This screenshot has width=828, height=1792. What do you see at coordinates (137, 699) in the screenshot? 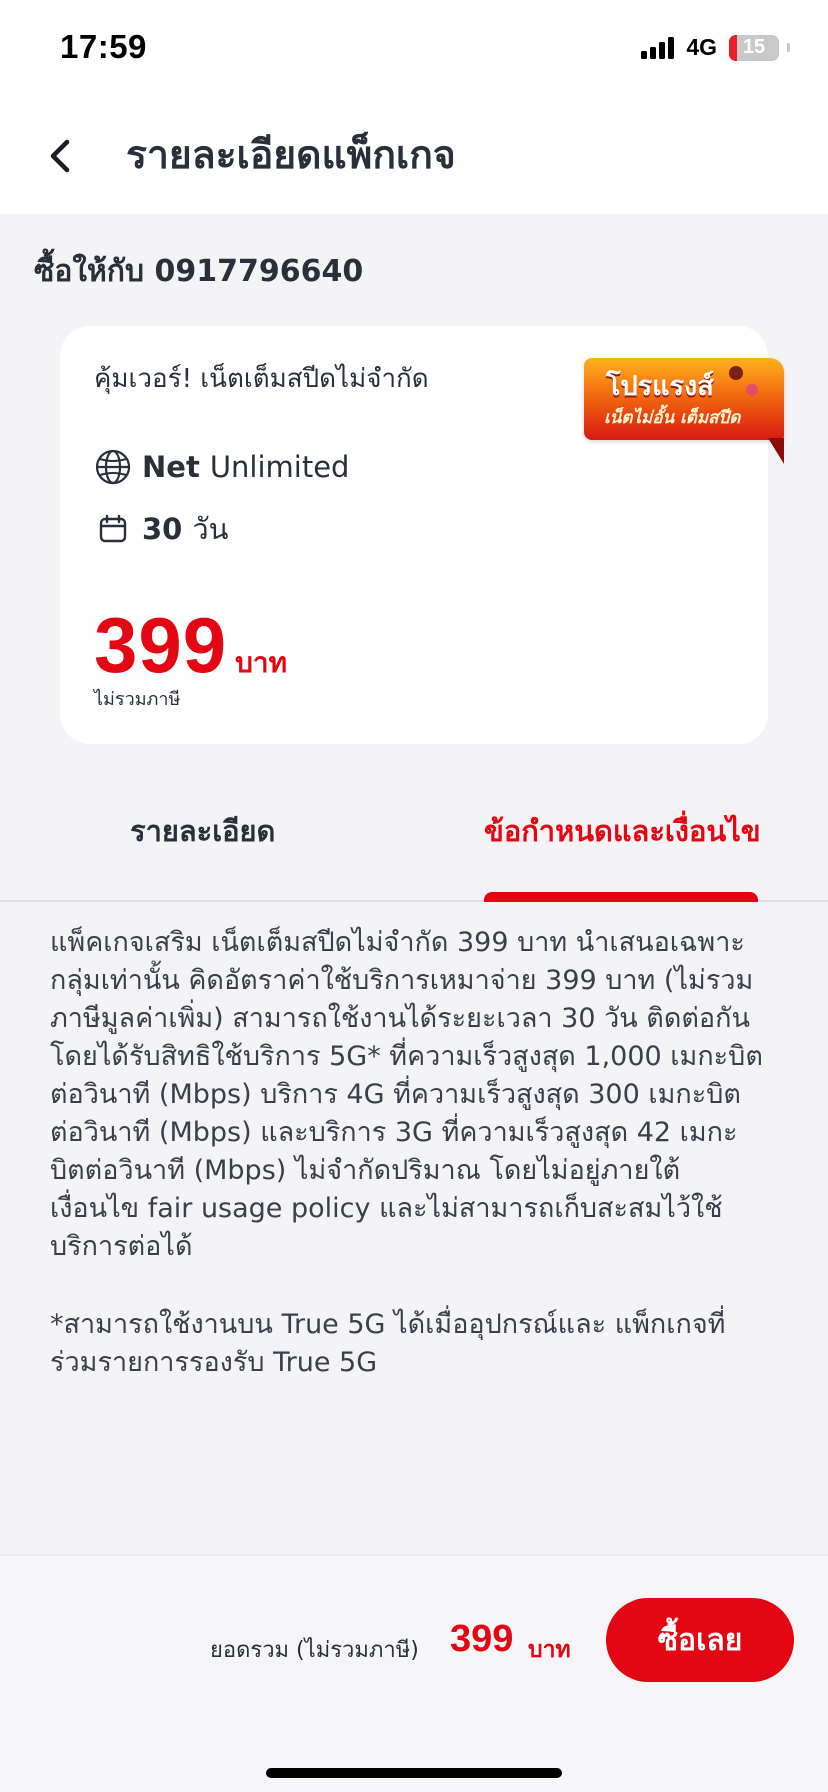
I see `price-note: ไม่รวมภาษี` at bounding box center [137, 699].